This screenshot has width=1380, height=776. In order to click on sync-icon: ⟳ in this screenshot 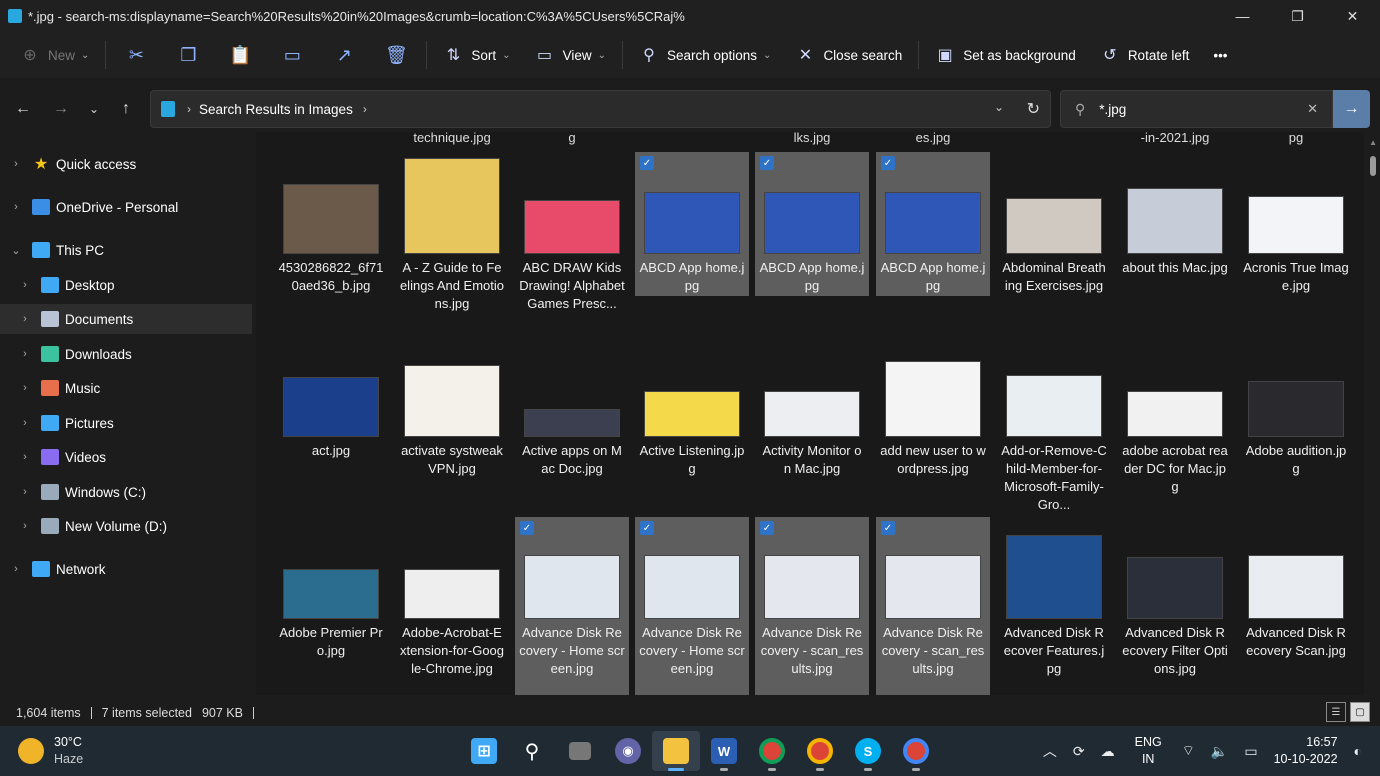, I will do `click(1079, 751)`.